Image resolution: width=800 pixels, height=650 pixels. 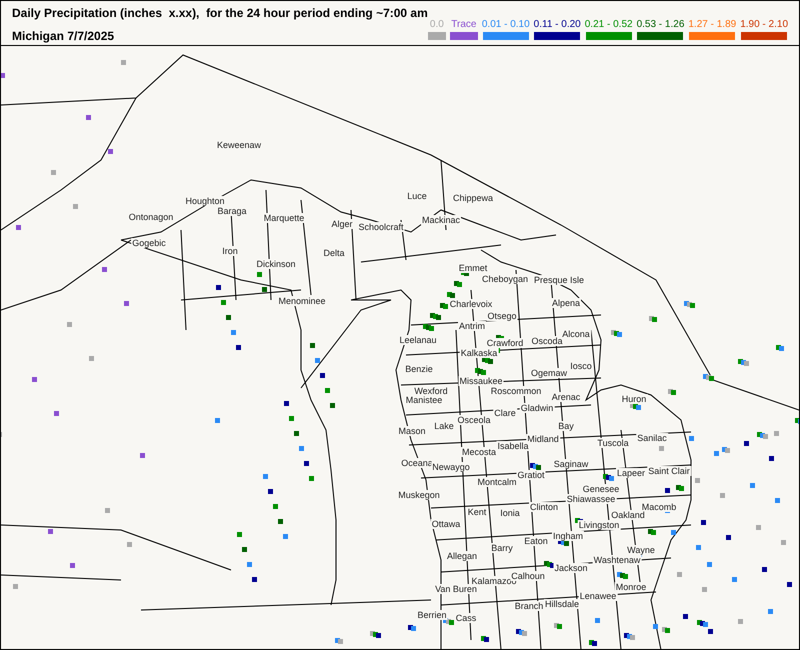 What do you see at coordinates (437, 25) in the screenshot?
I see `legend-label: 0.0` at bounding box center [437, 25].